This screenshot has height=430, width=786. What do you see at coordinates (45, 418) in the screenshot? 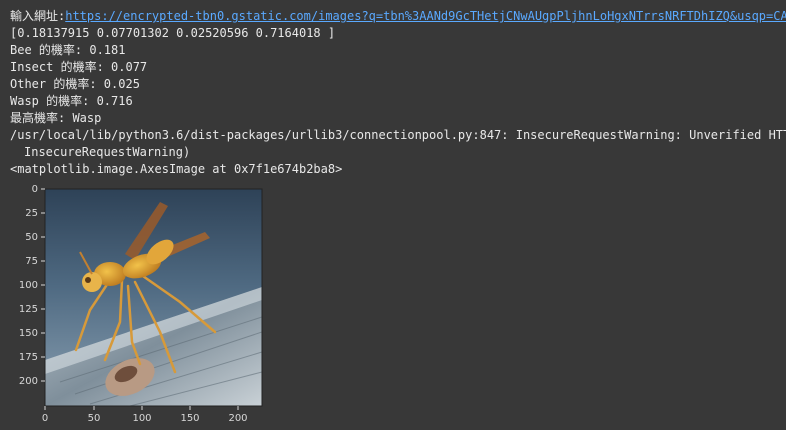
I see `x-tick-label: 0` at bounding box center [45, 418].